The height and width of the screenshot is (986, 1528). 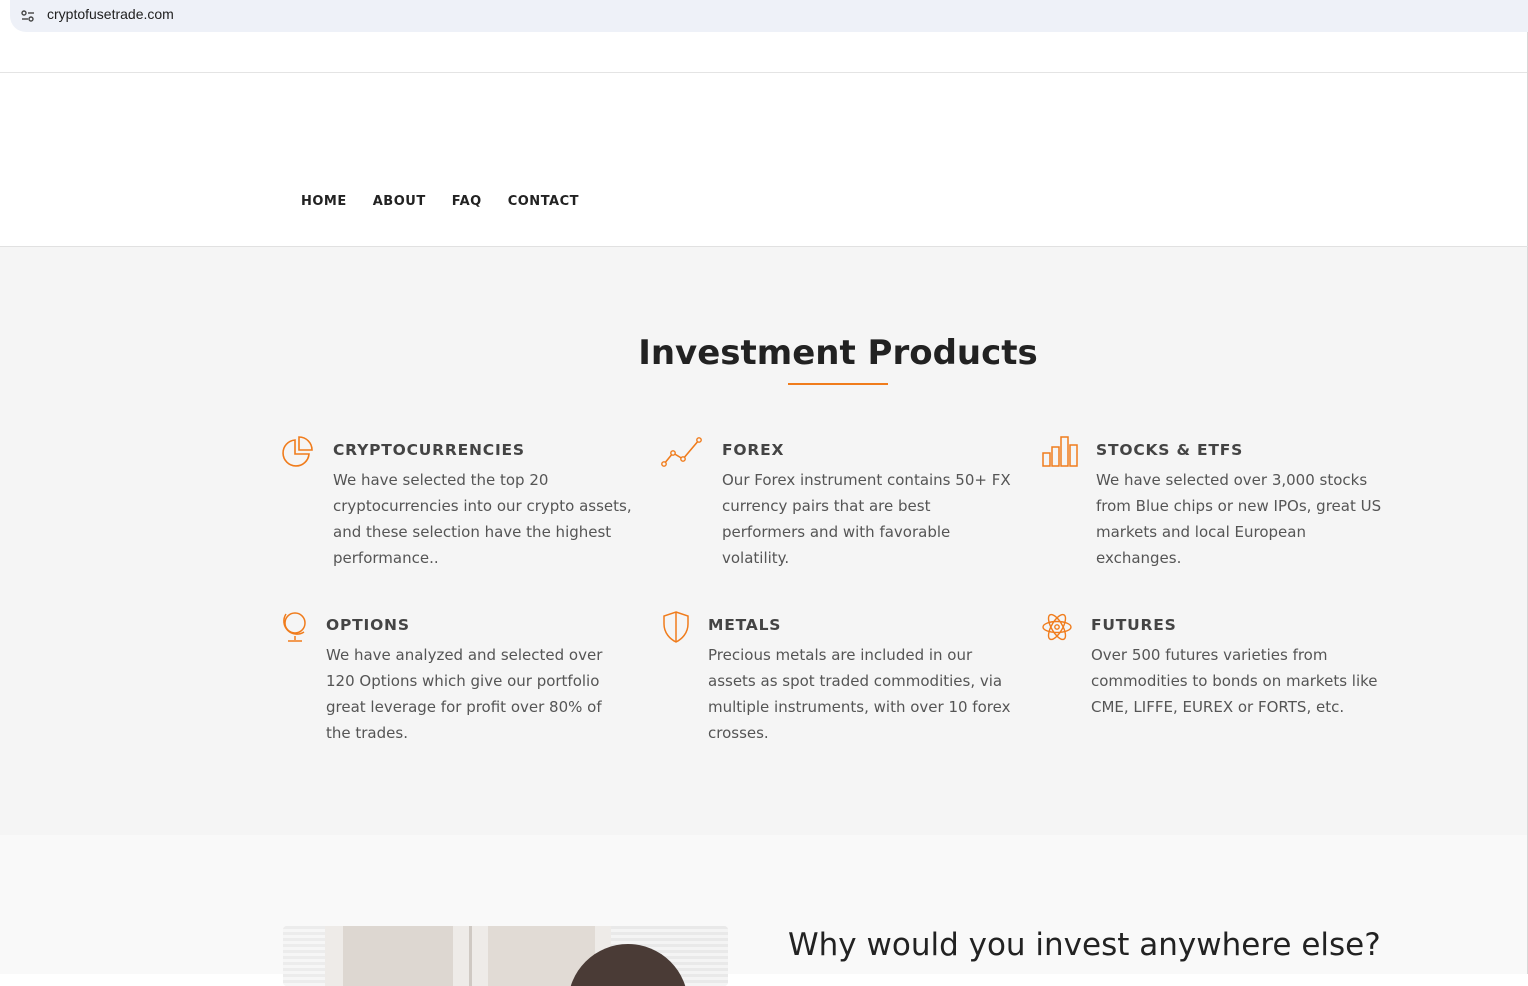 What do you see at coordinates (429, 450) in the screenshot?
I see `product-name: CRYPTOCURRENCIES` at bounding box center [429, 450].